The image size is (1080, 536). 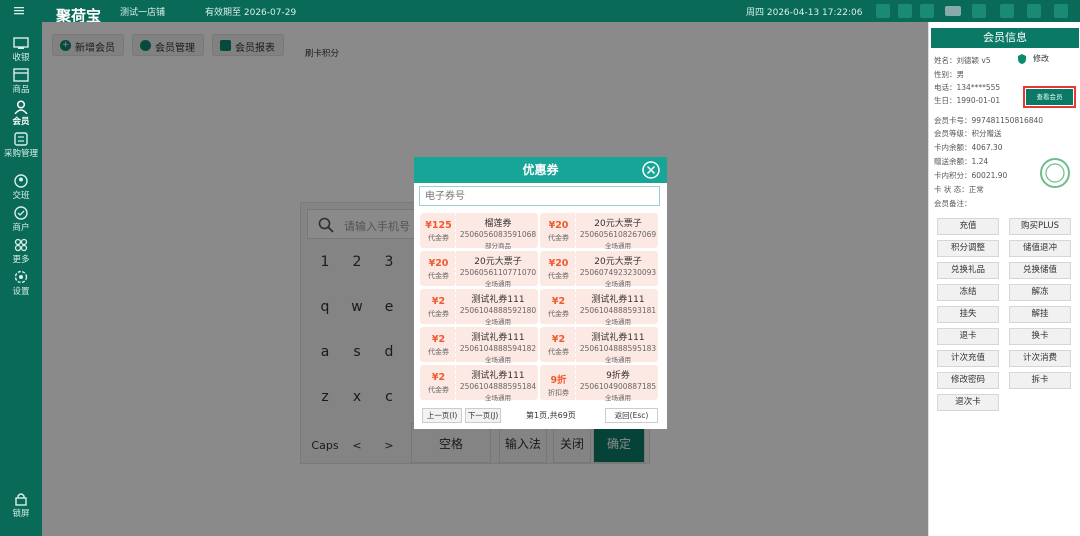 I want to click on coupon-card: ¥2 代金券 测试礼券111 2506104888593181 全场通用, so click(x=599, y=307).